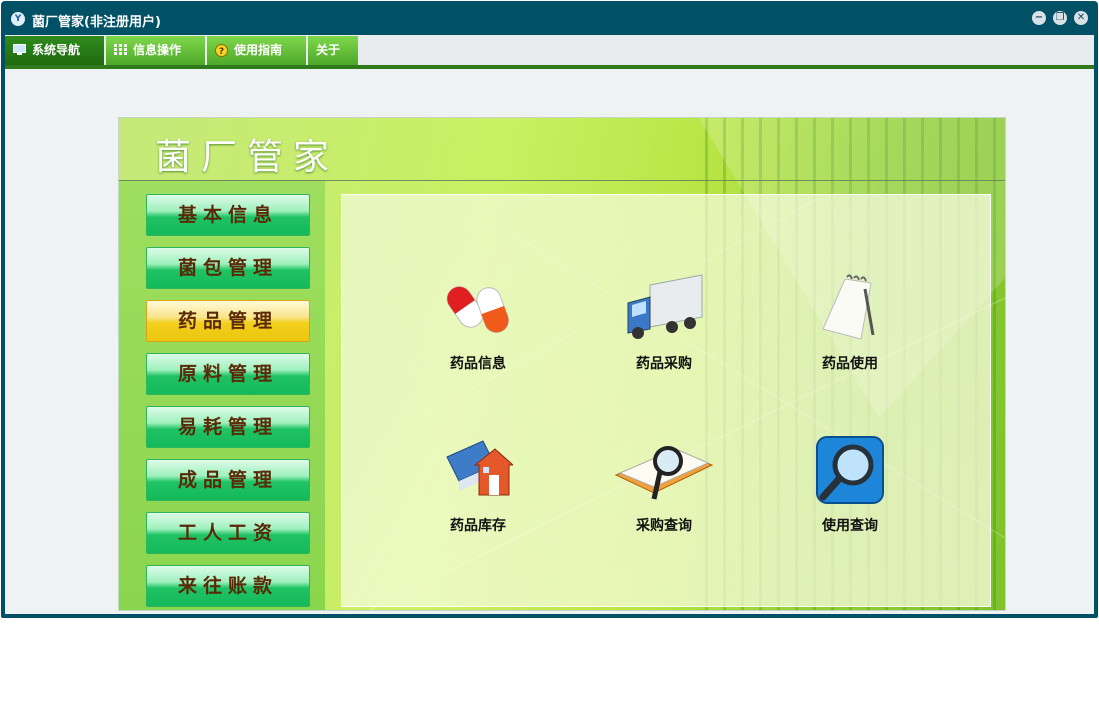 The image size is (1099, 723). Describe the element at coordinates (478, 526) in the screenshot. I see `tile-label: 药品库存` at that location.